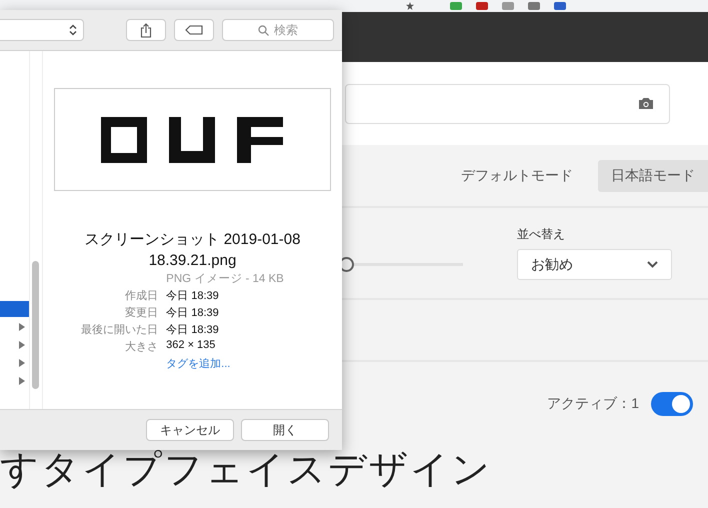 The width and height of the screenshot is (708, 508). Describe the element at coordinates (73, 30) in the screenshot. I see `updown-icon` at that location.